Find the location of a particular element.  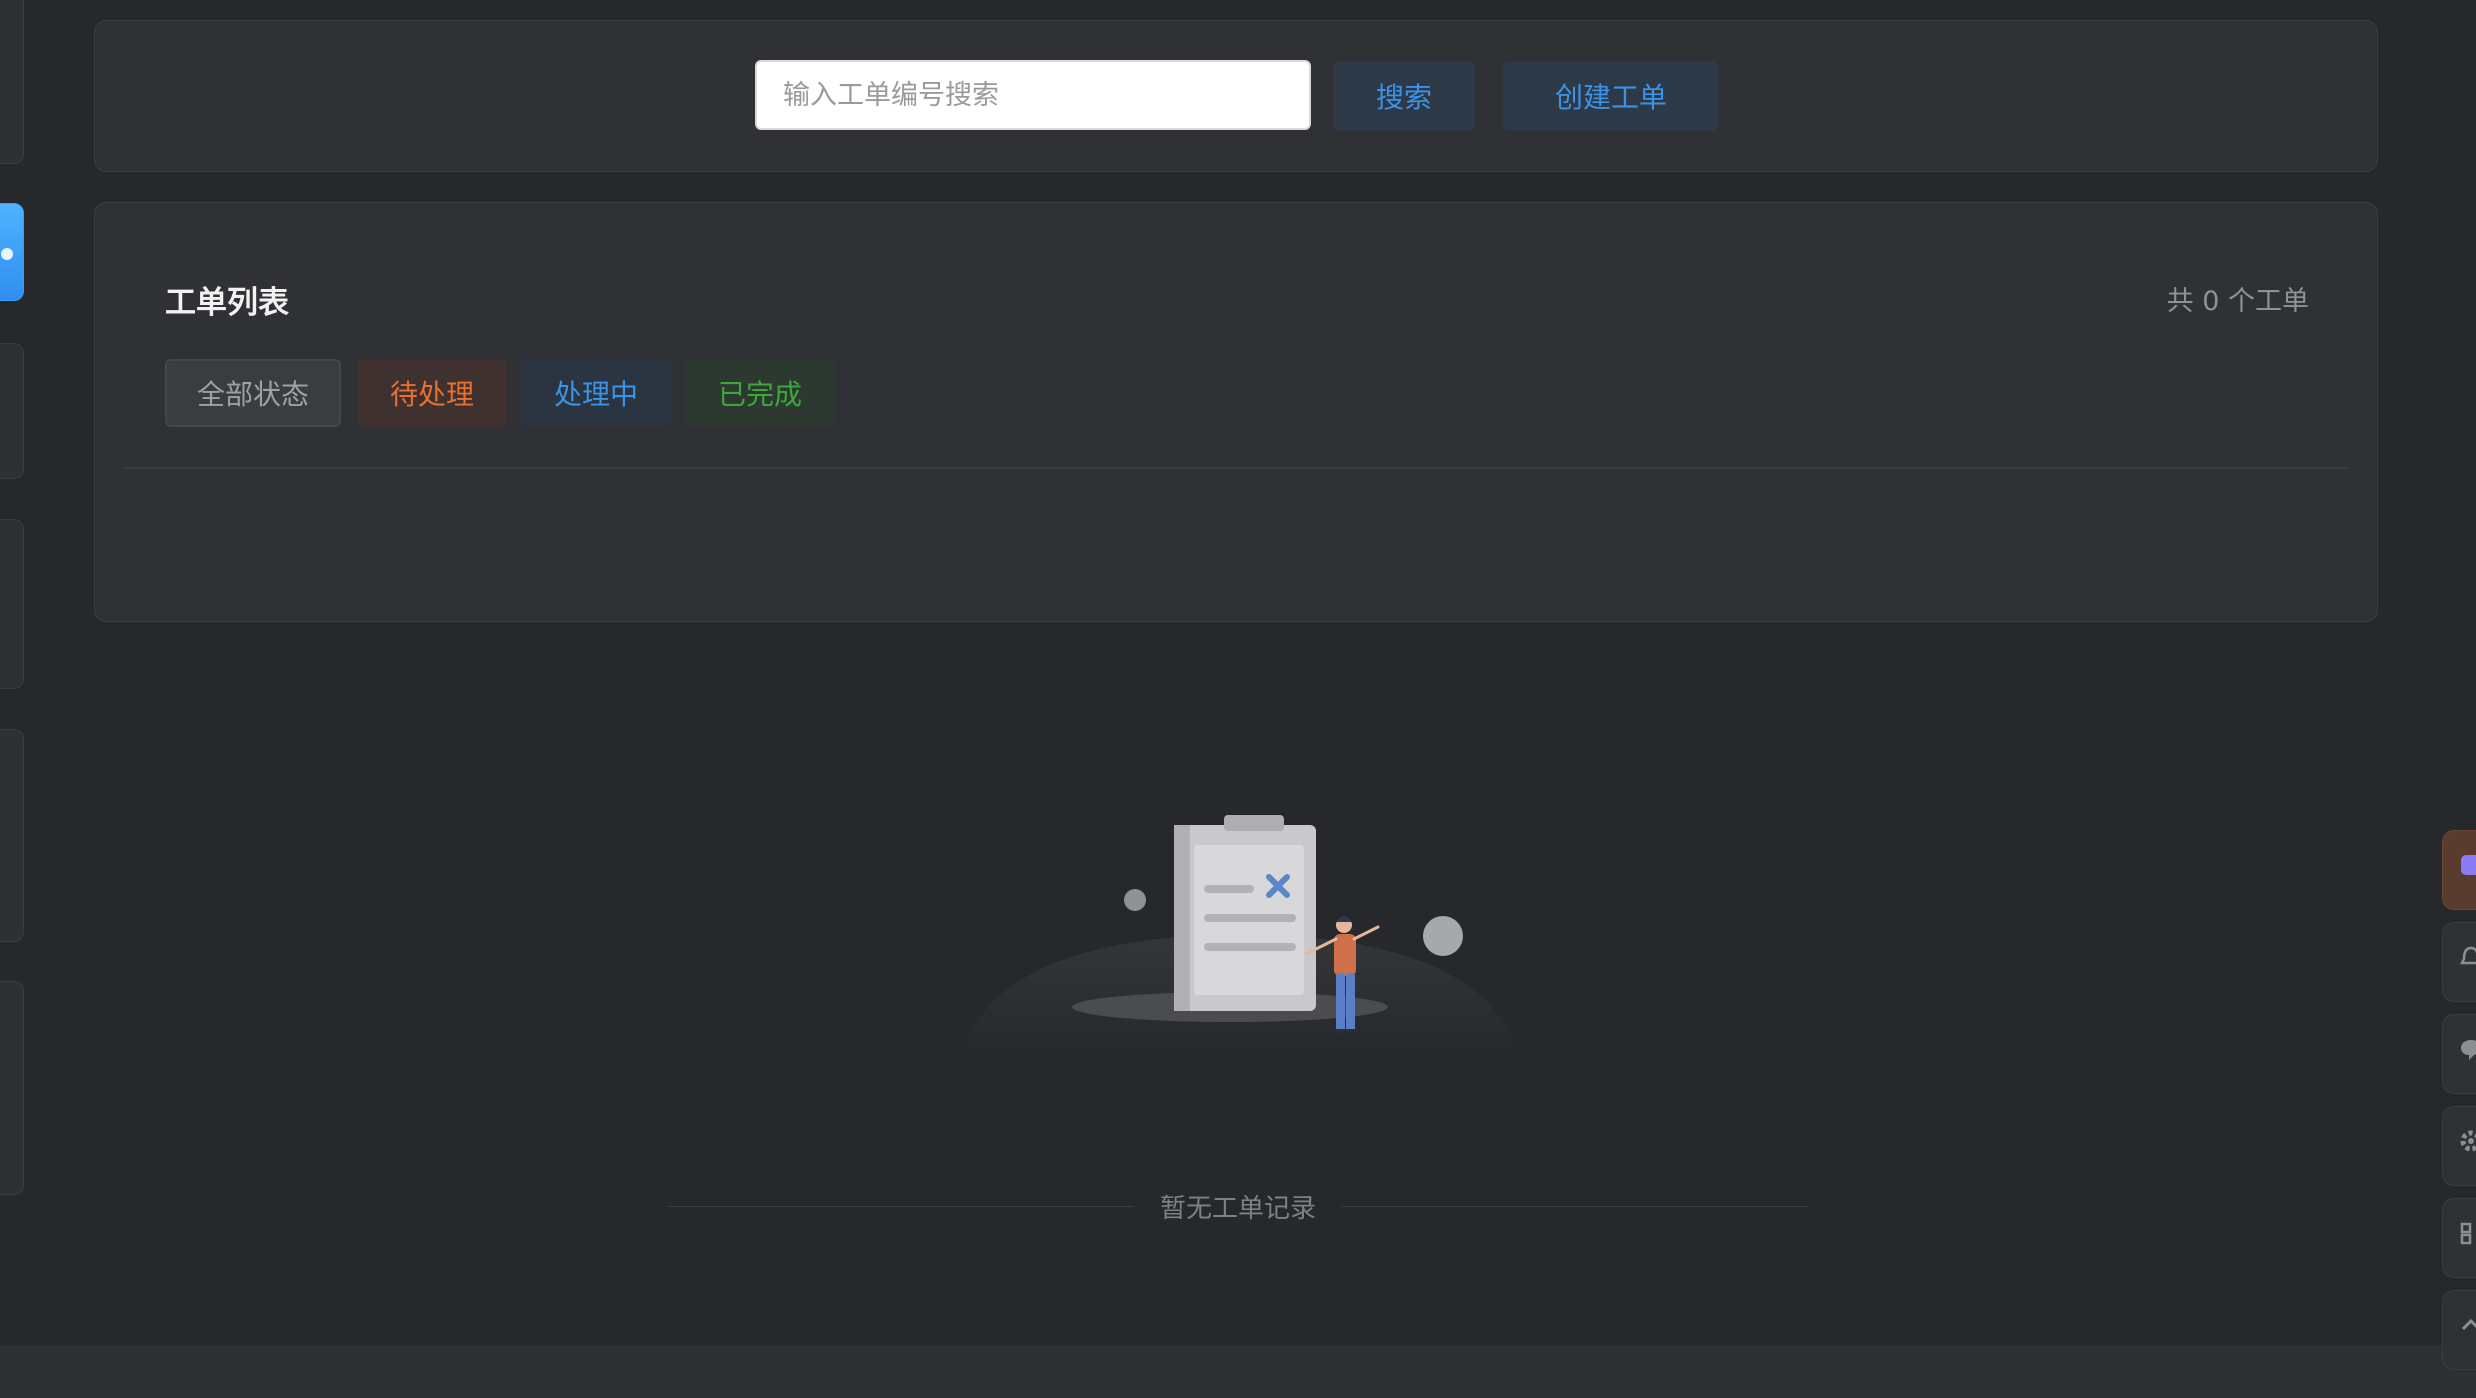

ticket-count: 共 0 个工单 is located at coordinates (2237, 301).